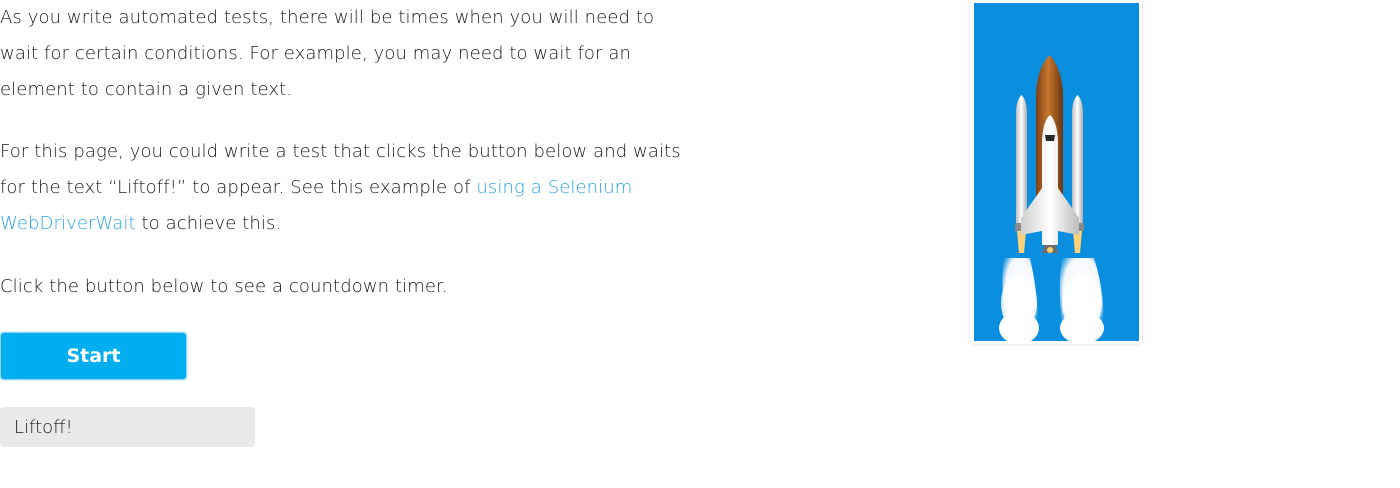 This screenshot has height=488, width=1400. I want to click on start-button: Start, so click(93, 356).